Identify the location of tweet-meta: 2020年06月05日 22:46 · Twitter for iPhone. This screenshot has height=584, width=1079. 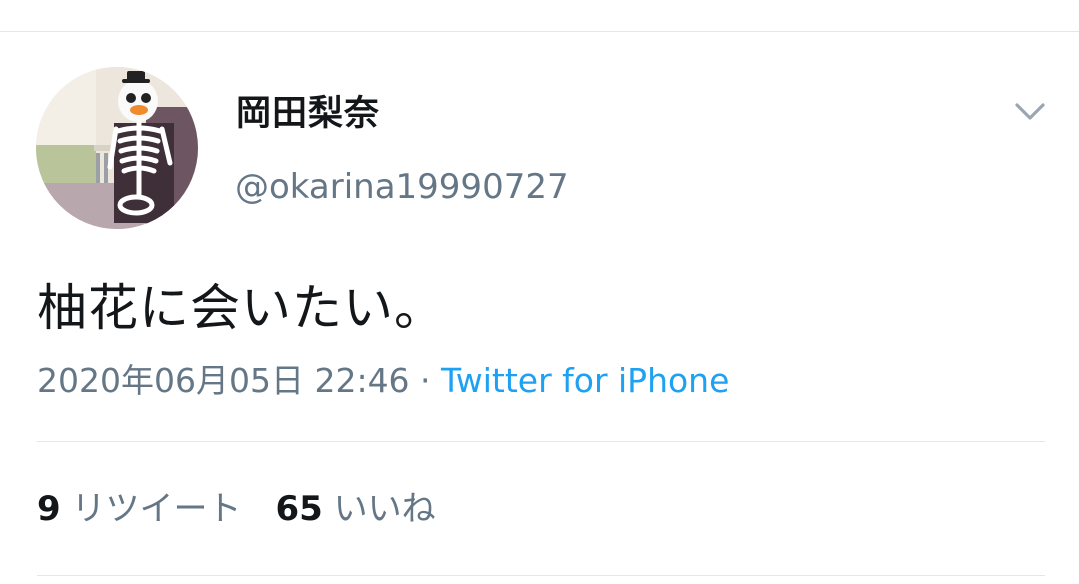
(383, 381).